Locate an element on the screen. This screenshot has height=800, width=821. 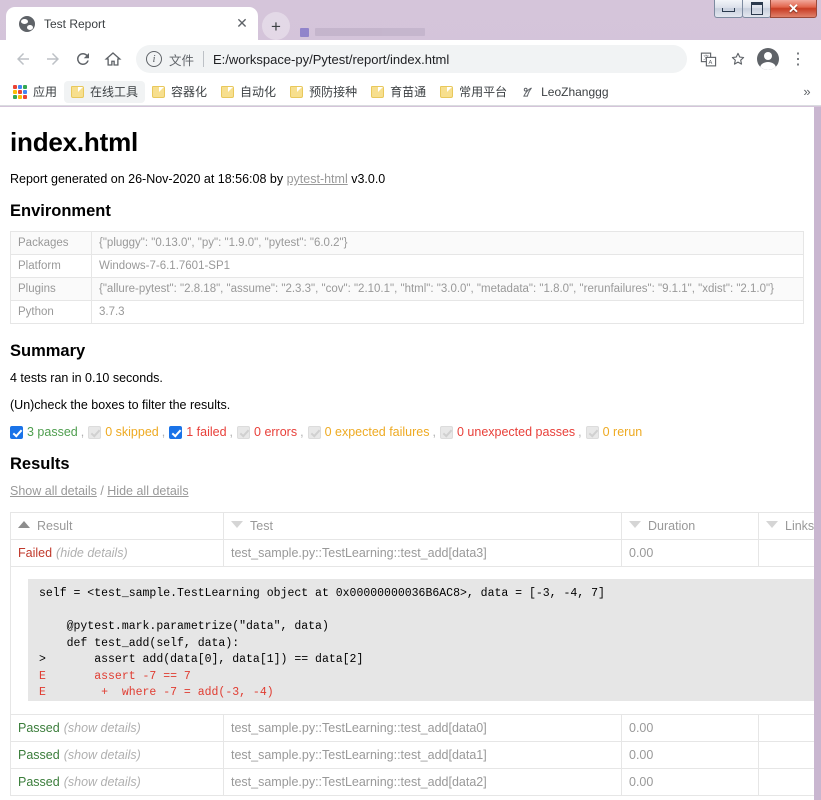
bookmark-common-platform: 常用平台 is located at coordinates (473, 92).